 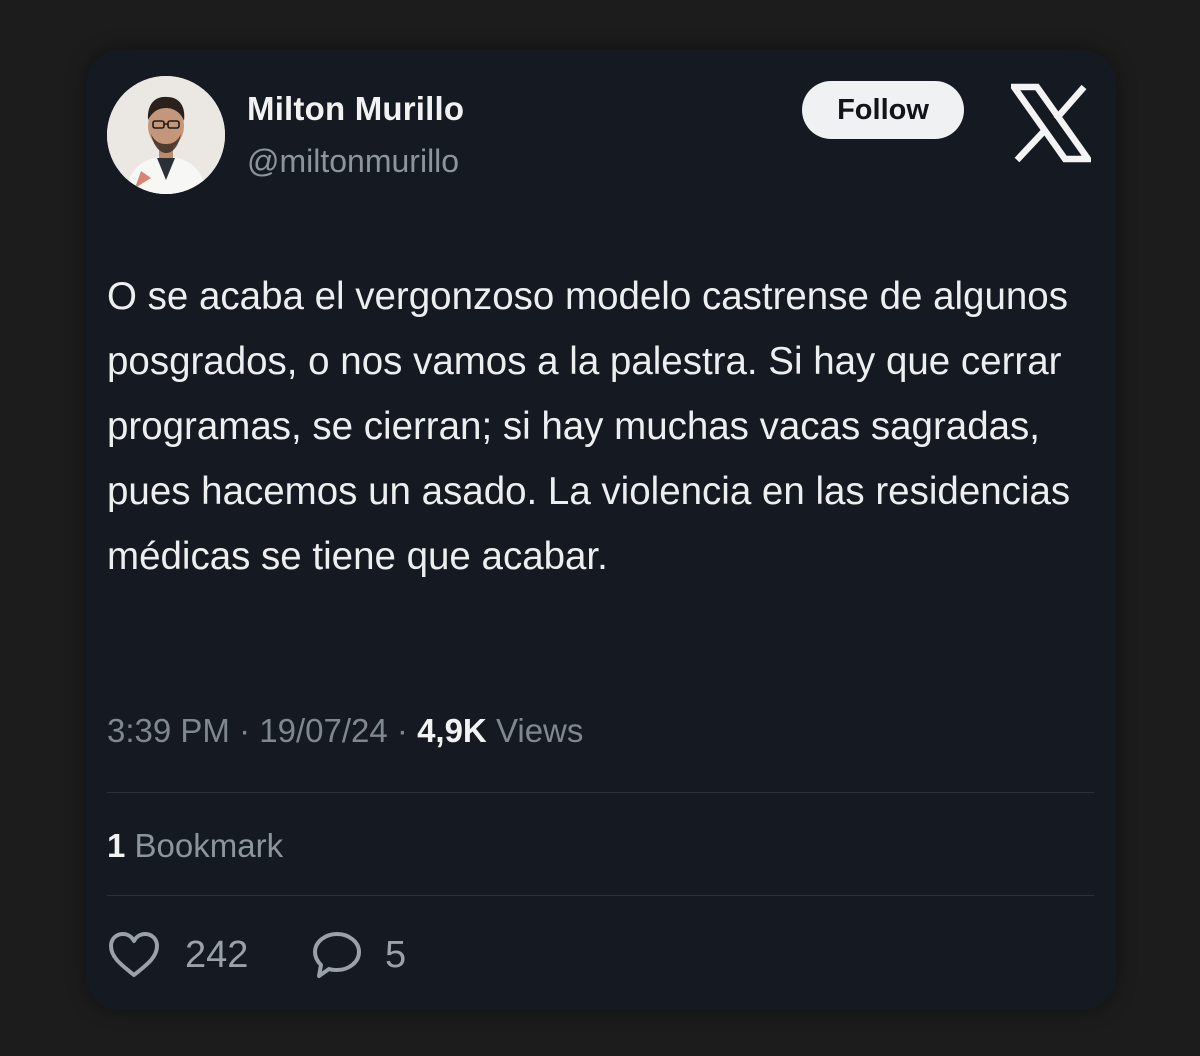 I want to click on follow-button: Follow, so click(x=883, y=110).